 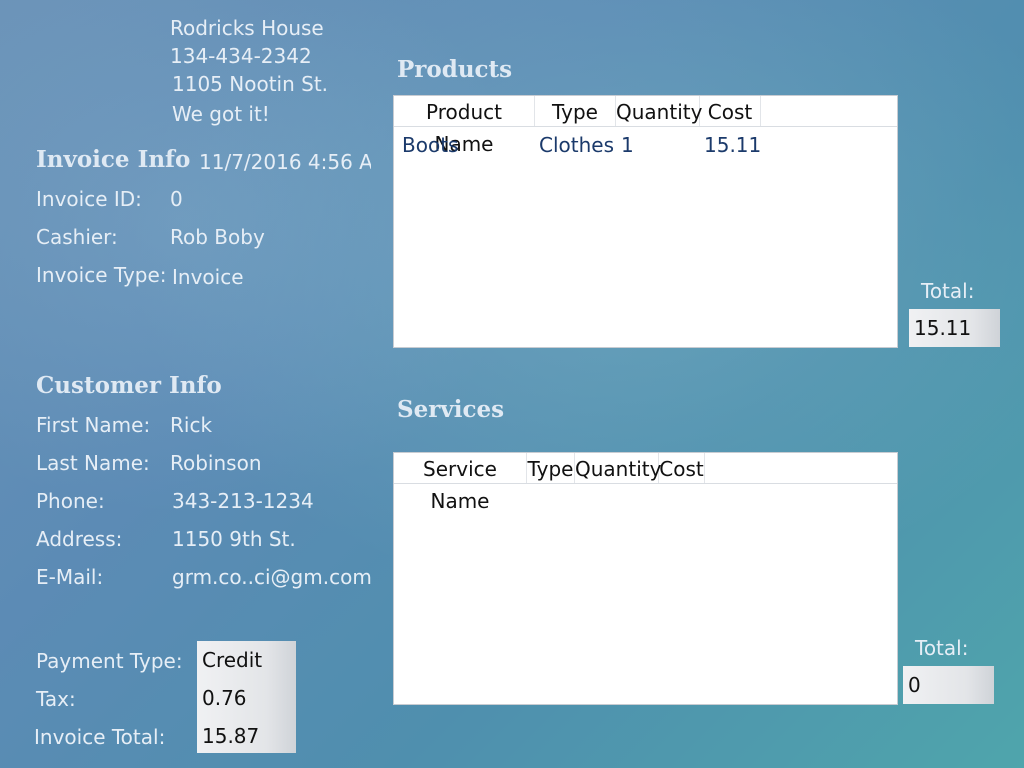 I want to click on invoice-total-label: Invoice Total:, so click(x=100, y=737).